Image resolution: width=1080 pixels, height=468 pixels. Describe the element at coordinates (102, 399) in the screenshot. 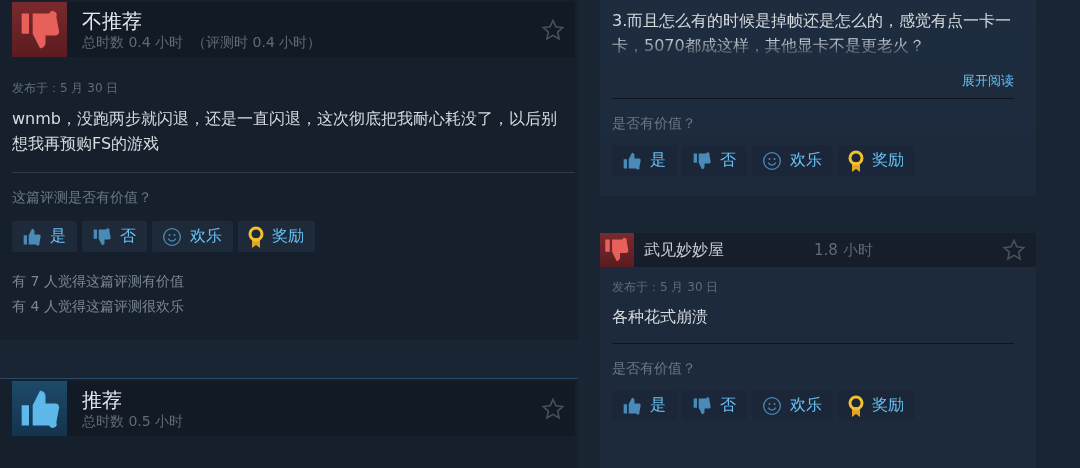

I see `verdict-title: 推荐` at that location.